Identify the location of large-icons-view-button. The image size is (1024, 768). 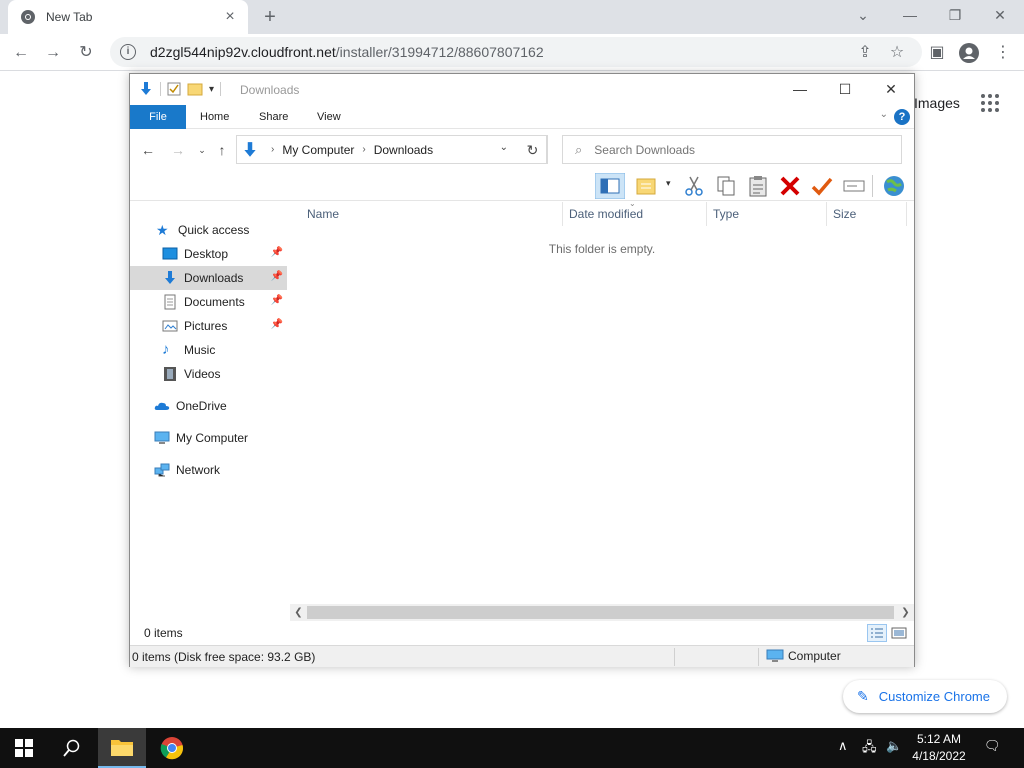
(899, 633).